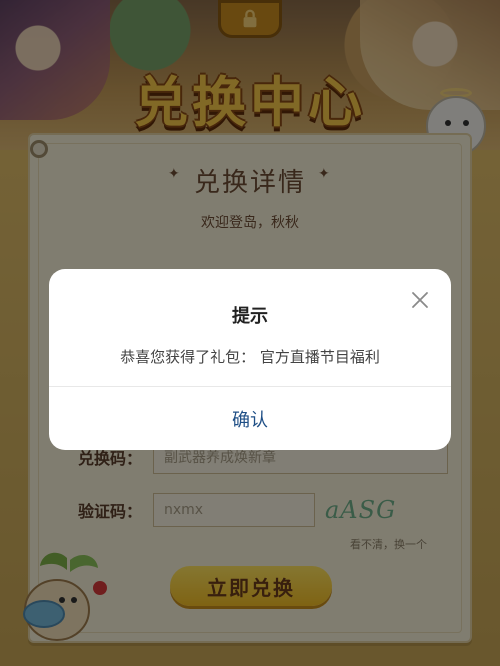  I want to click on close-icon, so click(420, 300).